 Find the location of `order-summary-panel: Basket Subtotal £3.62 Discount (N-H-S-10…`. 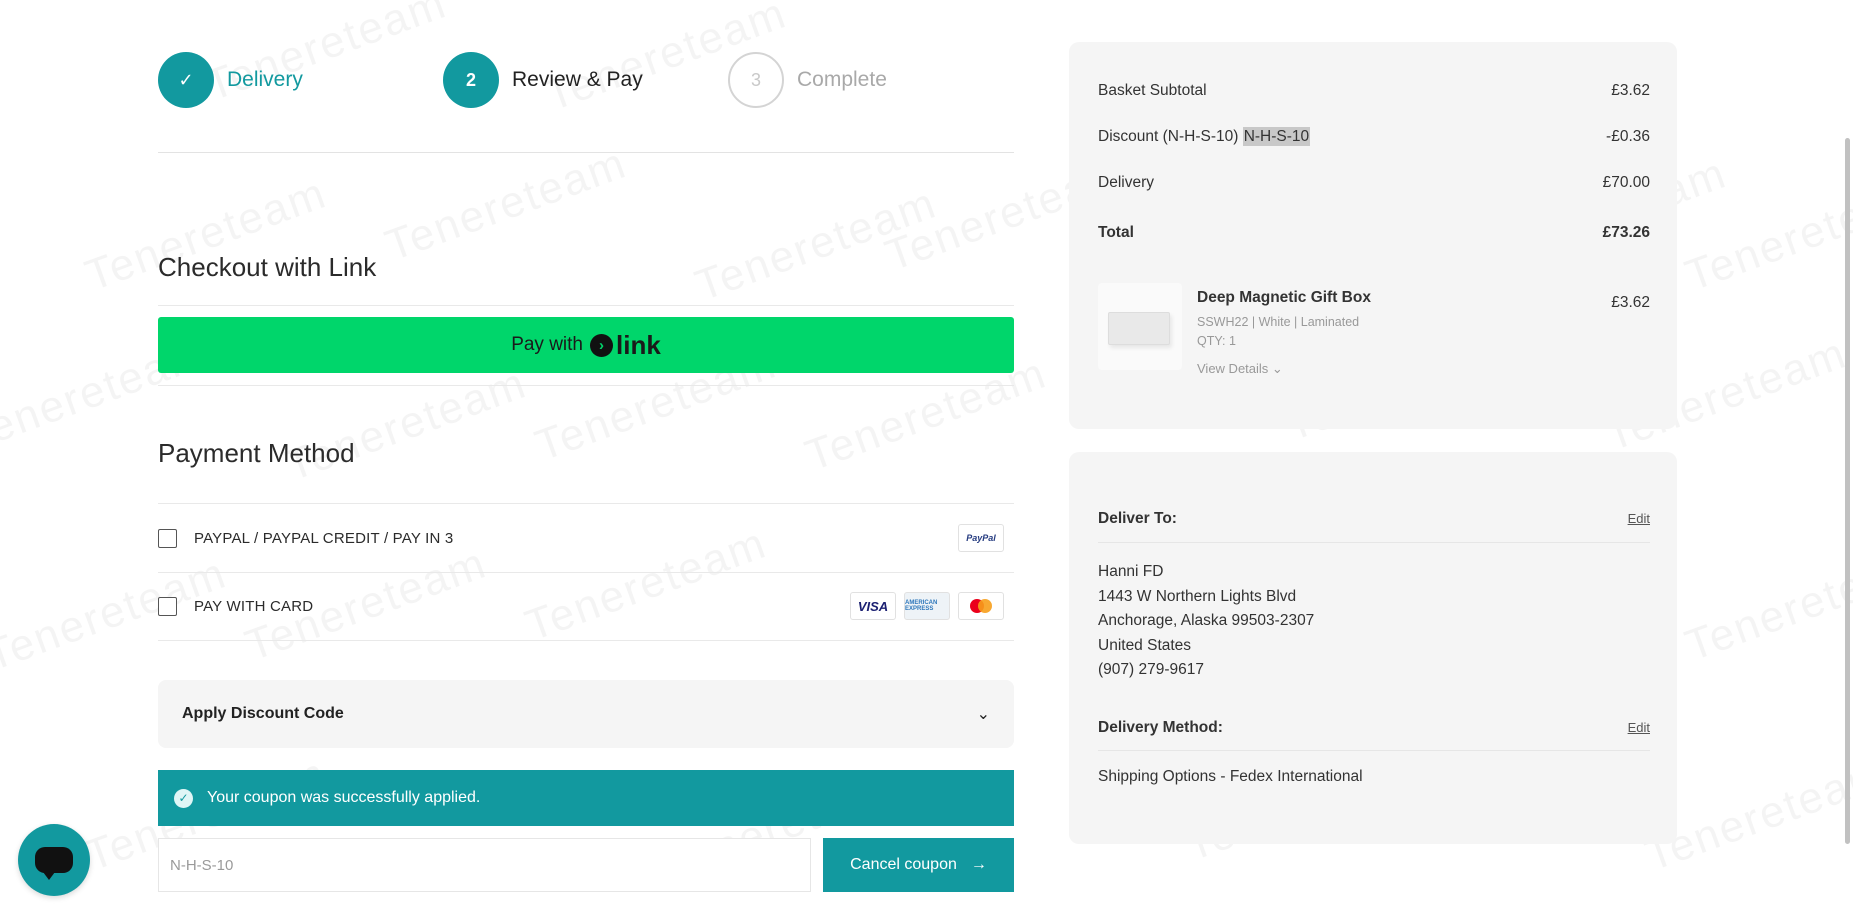

order-summary-panel: Basket Subtotal £3.62 Discount (N-H-S-10… is located at coordinates (1373, 235).